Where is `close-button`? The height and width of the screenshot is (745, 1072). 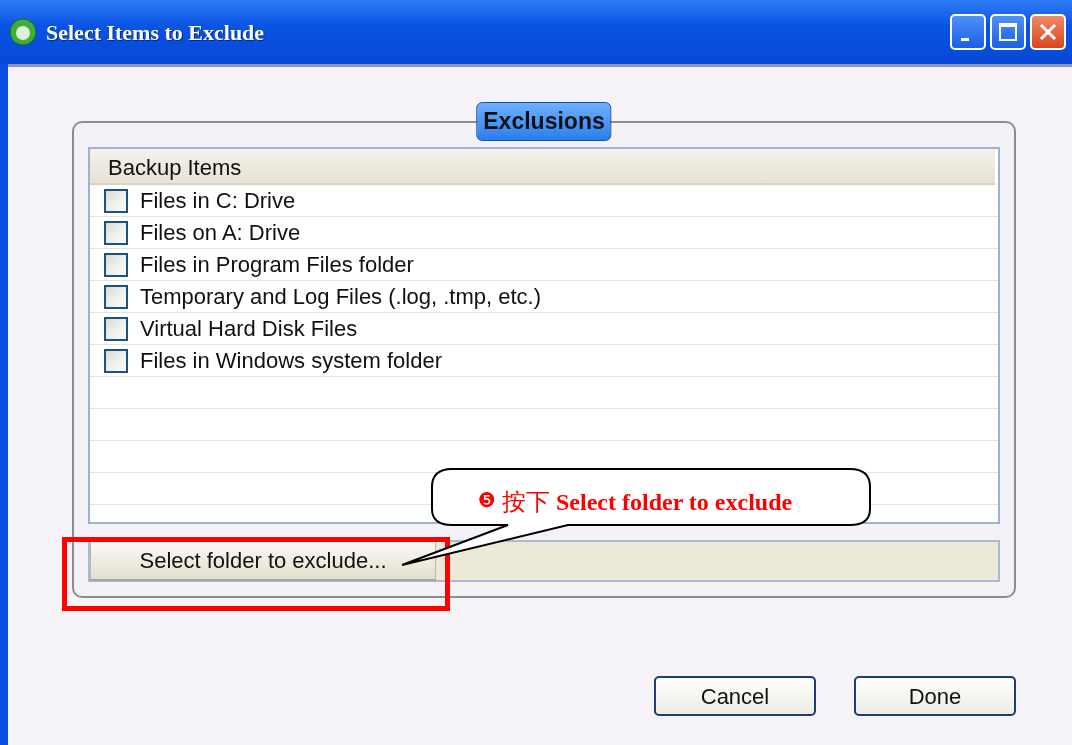 close-button is located at coordinates (1048, 32).